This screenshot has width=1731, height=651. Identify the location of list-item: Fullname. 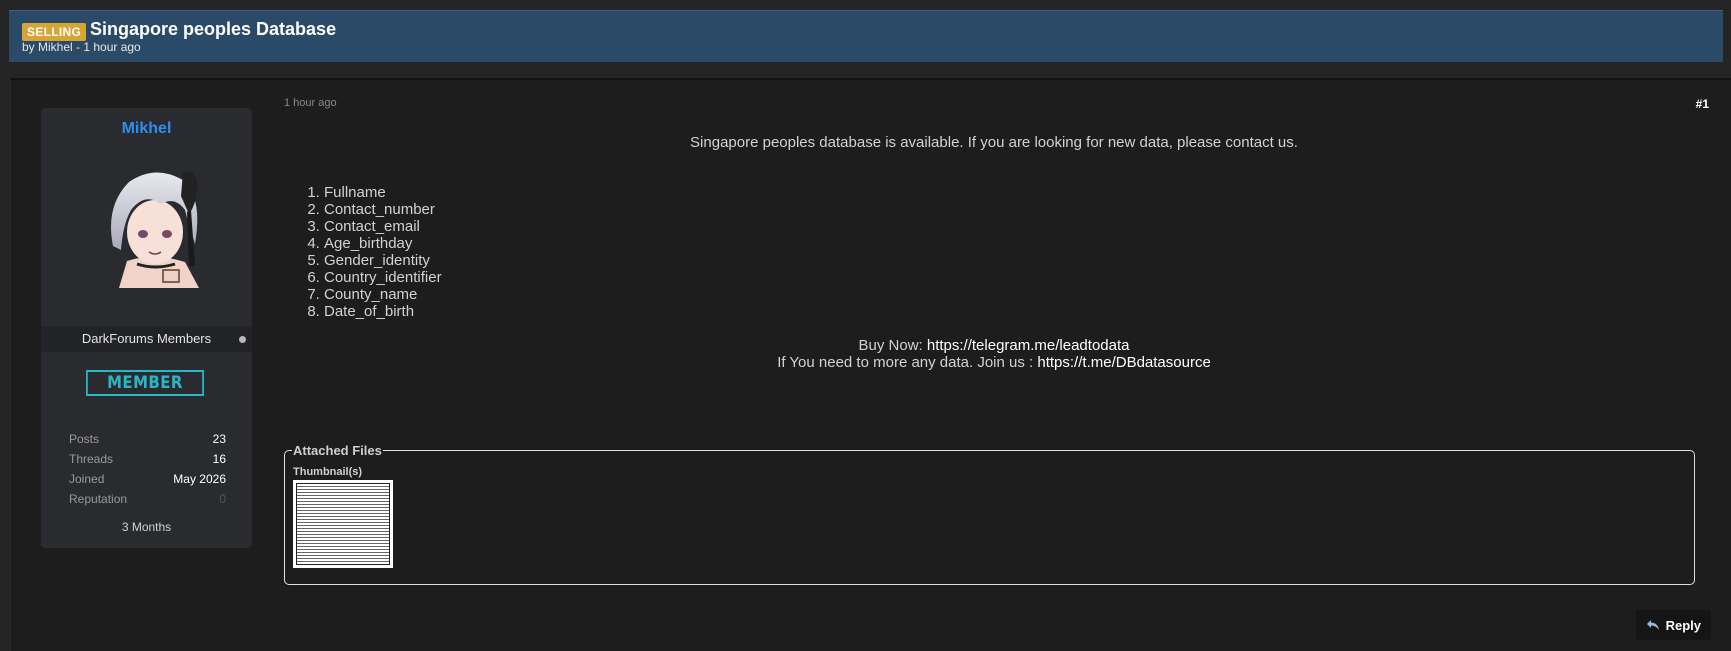
(383, 192).